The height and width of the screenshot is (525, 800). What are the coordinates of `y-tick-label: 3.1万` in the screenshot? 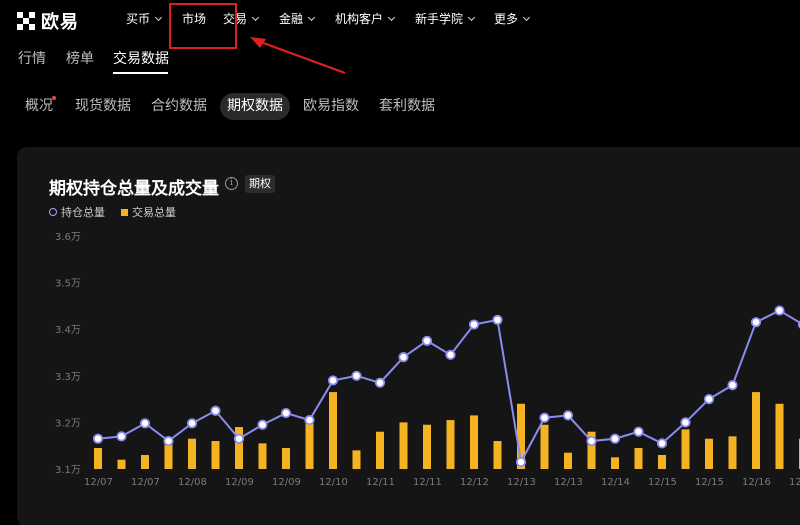 It's located at (68, 470).